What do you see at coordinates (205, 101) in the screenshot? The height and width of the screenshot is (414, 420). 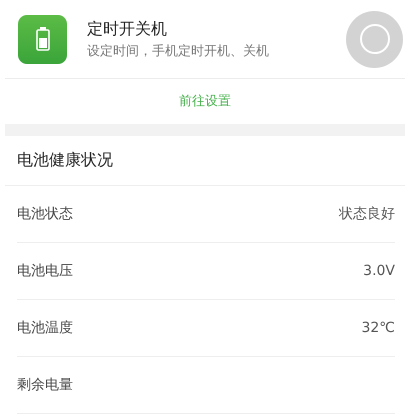 I see `settings-link: 前往设置` at bounding box center [205, 101].